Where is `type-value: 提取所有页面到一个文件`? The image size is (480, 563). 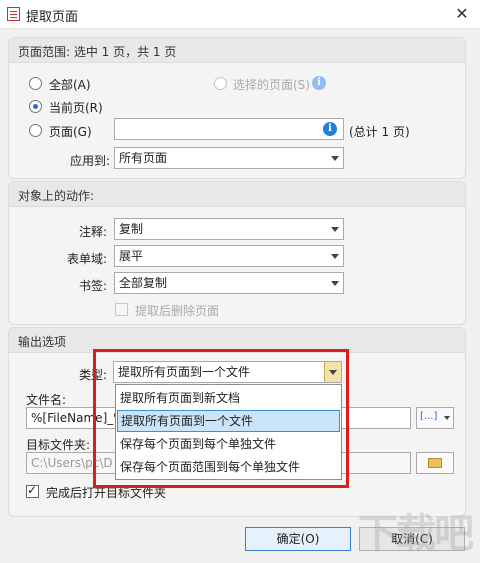 type-value: 提取所有页面到一个文件 is located at coordinates (184, 372).